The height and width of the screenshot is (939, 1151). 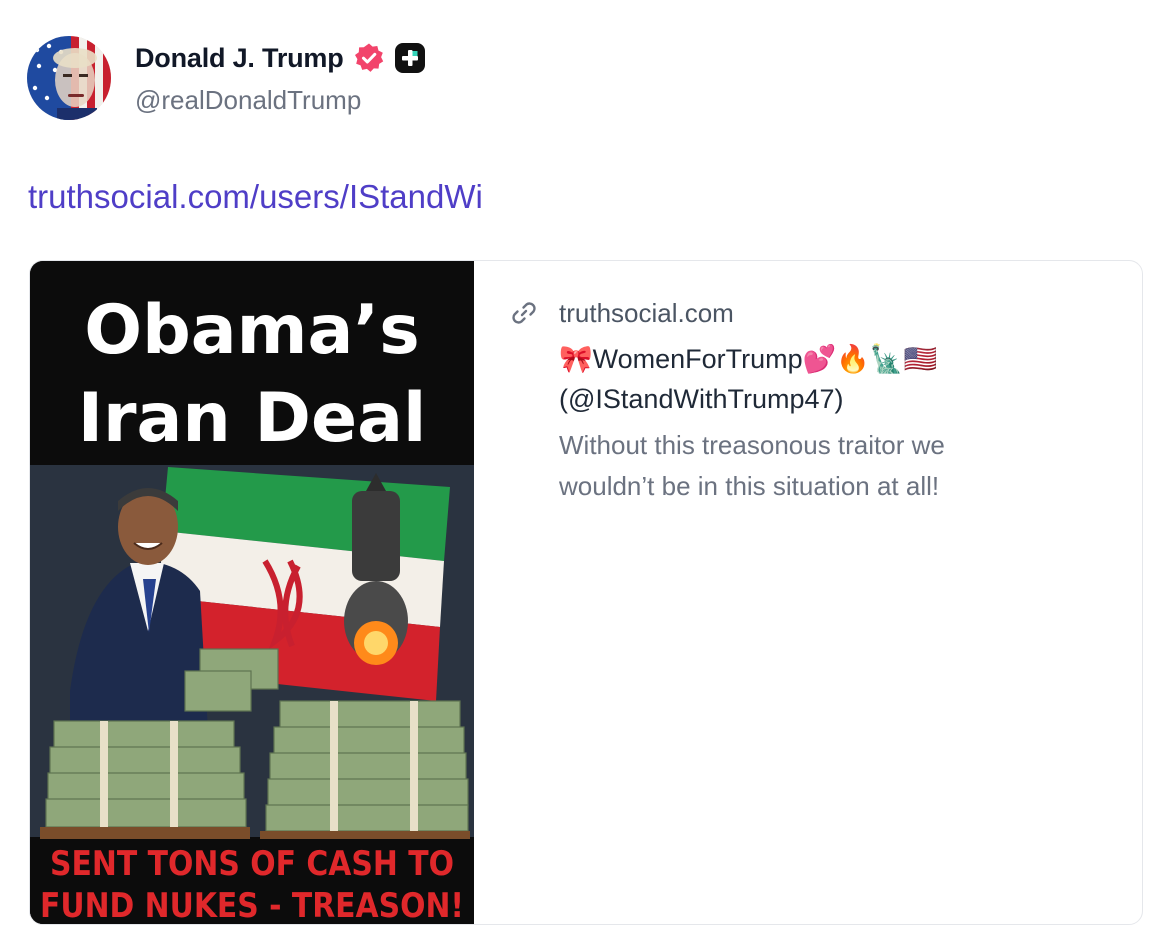 What do you see at coordinates (409, 58) in the screenshot?
I see `plus-badge-icon` at bounding box center [409, 58].